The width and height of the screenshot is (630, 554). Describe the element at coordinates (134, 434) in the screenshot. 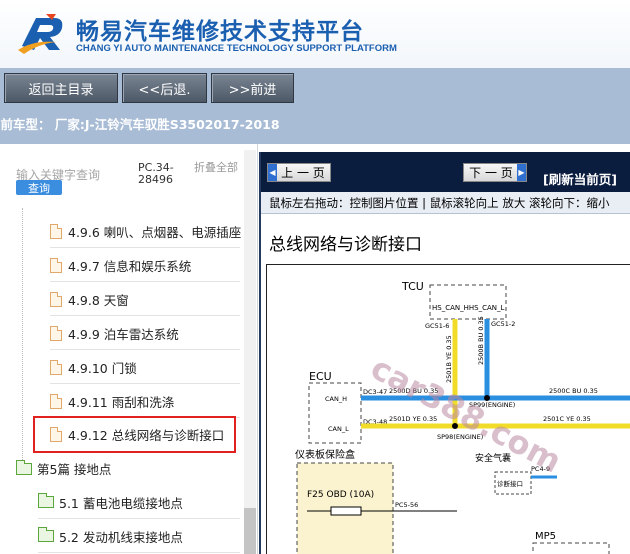

I see `selection-highlight` at that location.